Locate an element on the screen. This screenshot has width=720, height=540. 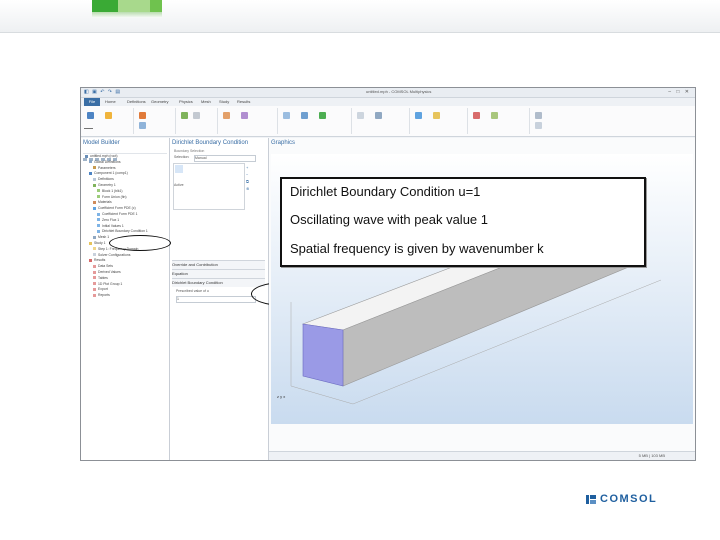
domain-icon is located at coordinates (304, 115).